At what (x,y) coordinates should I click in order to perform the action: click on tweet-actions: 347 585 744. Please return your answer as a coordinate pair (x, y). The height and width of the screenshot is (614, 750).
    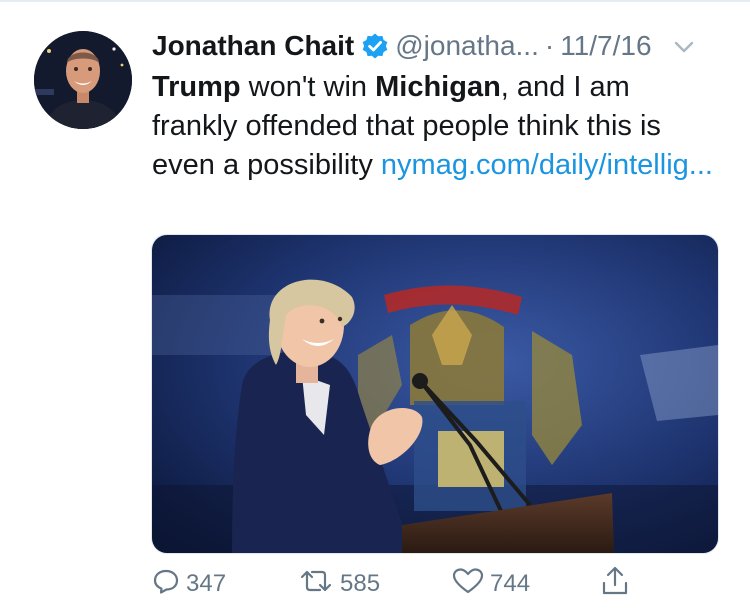
    Looking at the image, I should click on (402, 584).